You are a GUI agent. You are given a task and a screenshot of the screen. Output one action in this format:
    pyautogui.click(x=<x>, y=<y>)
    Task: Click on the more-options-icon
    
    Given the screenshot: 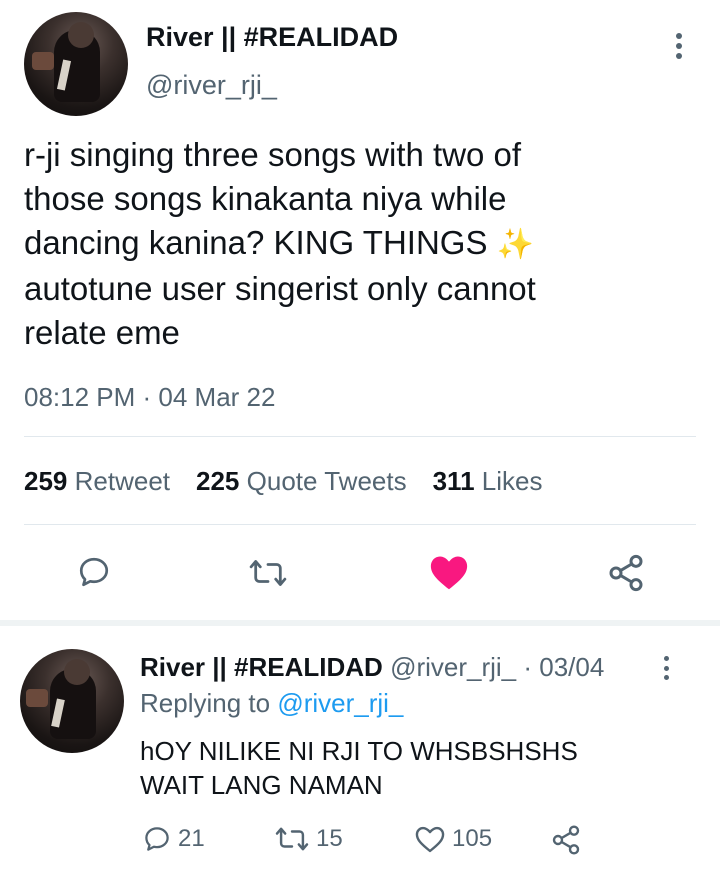 What is the action you would take?
    pyautogui.click(x=679, y=46)
    